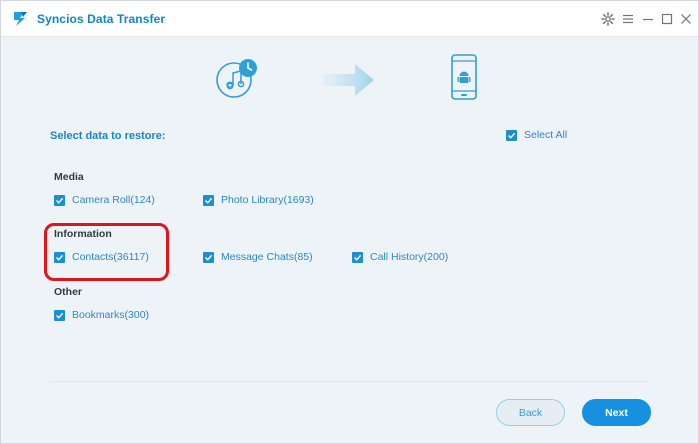 Image resolution: width=699 pixels, height=444 pixels. I want to click on highlight-annotation, so click(106, 252).